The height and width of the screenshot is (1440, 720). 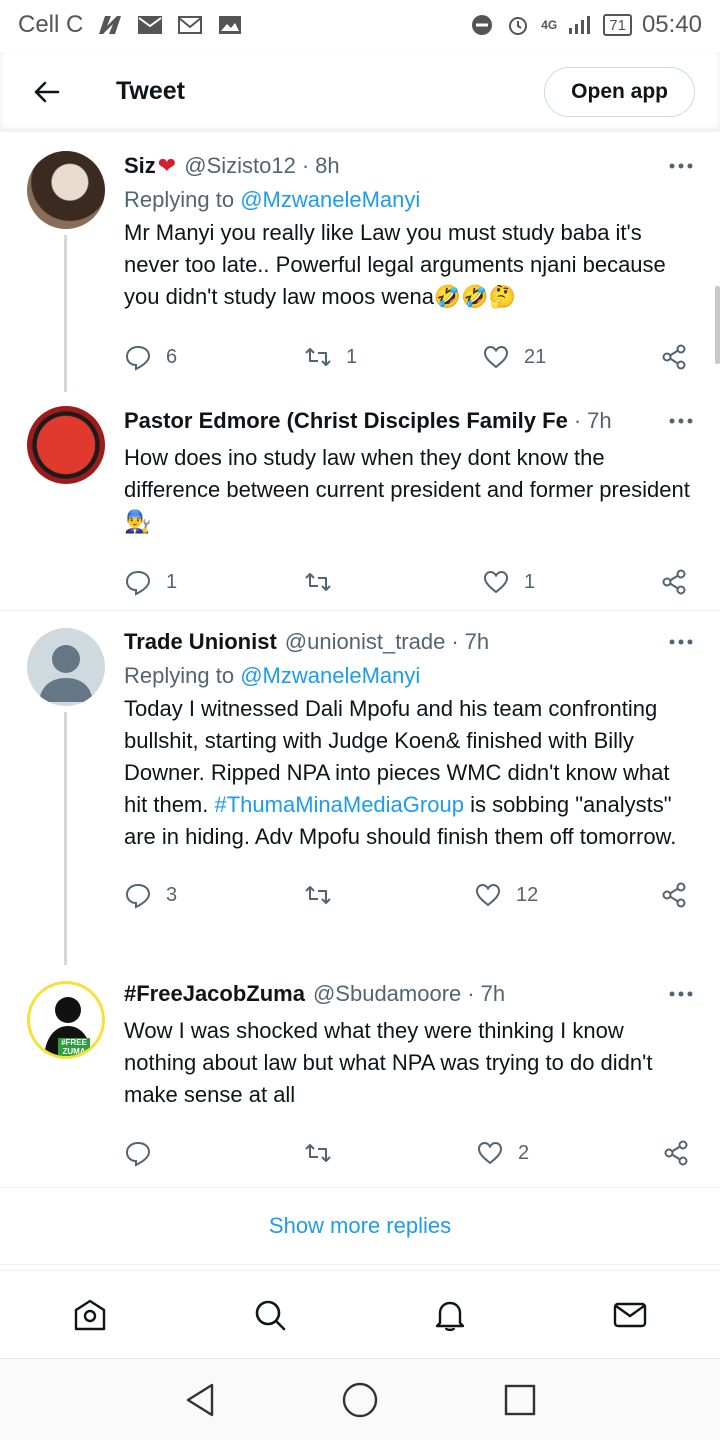 What do you see at coordinates (338, 804) in the screenshot?
I see `hashtag-link: #ThumaMinaMediaGroup` at bounding box center [338, 804].